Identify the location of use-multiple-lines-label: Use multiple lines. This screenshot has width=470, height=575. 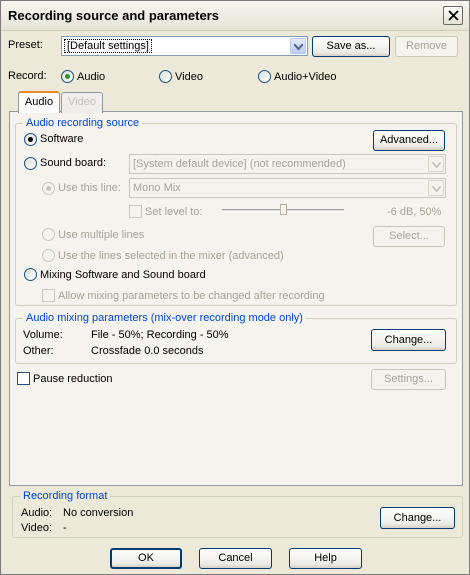
(101, 235).